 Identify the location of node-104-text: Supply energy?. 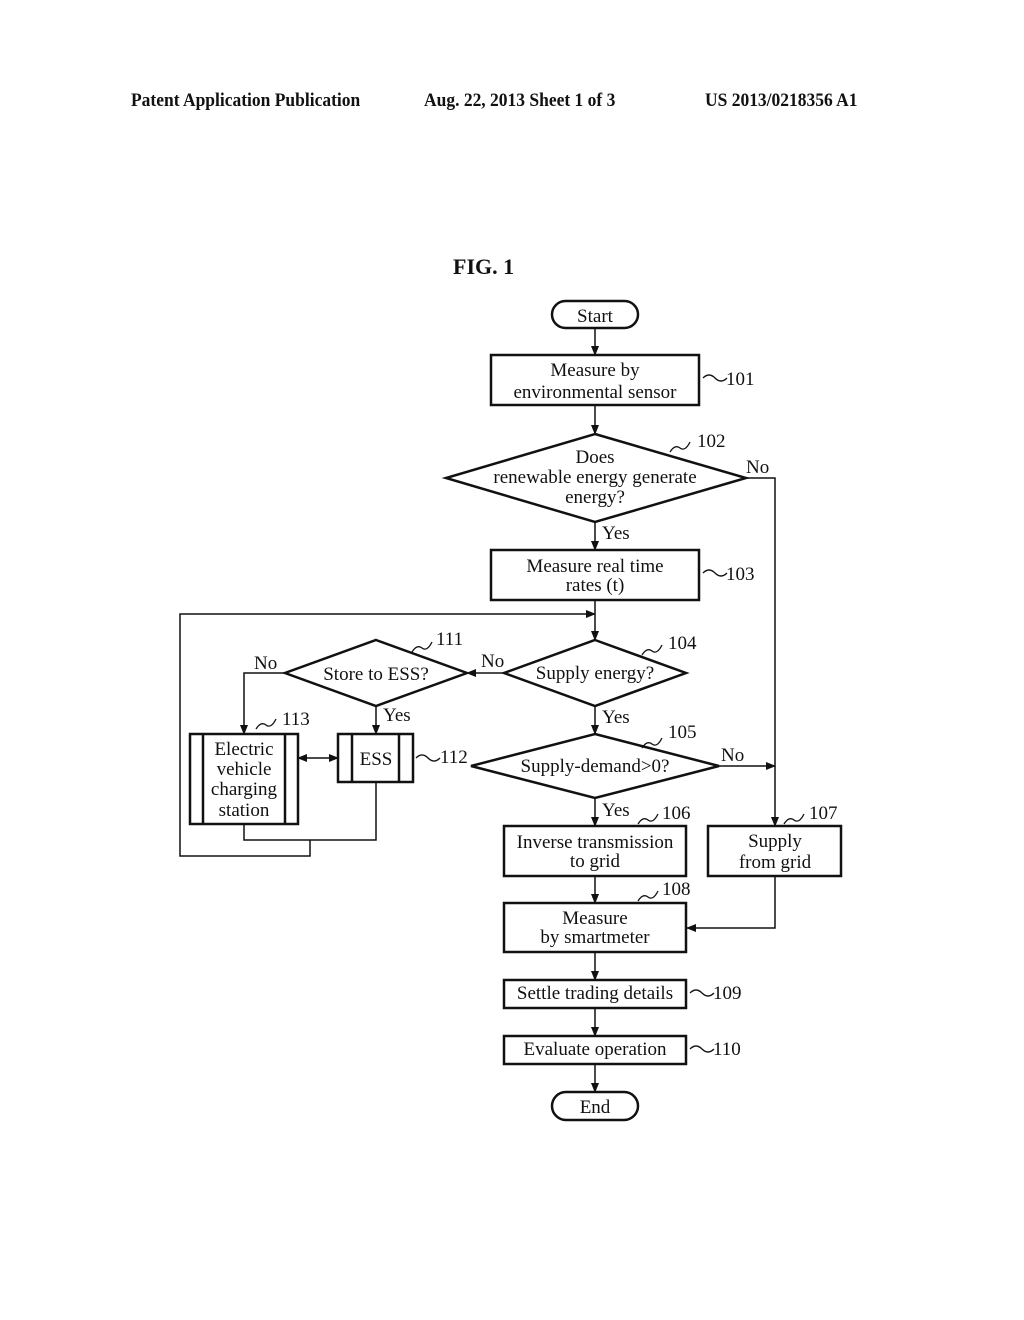
(595, 673).